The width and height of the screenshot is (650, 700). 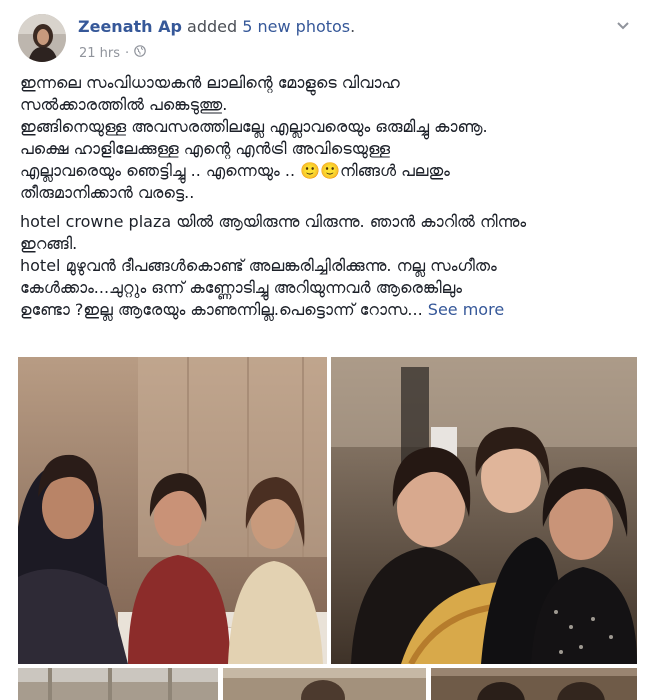 I want to click on avatar, so click(x=42, y=38).